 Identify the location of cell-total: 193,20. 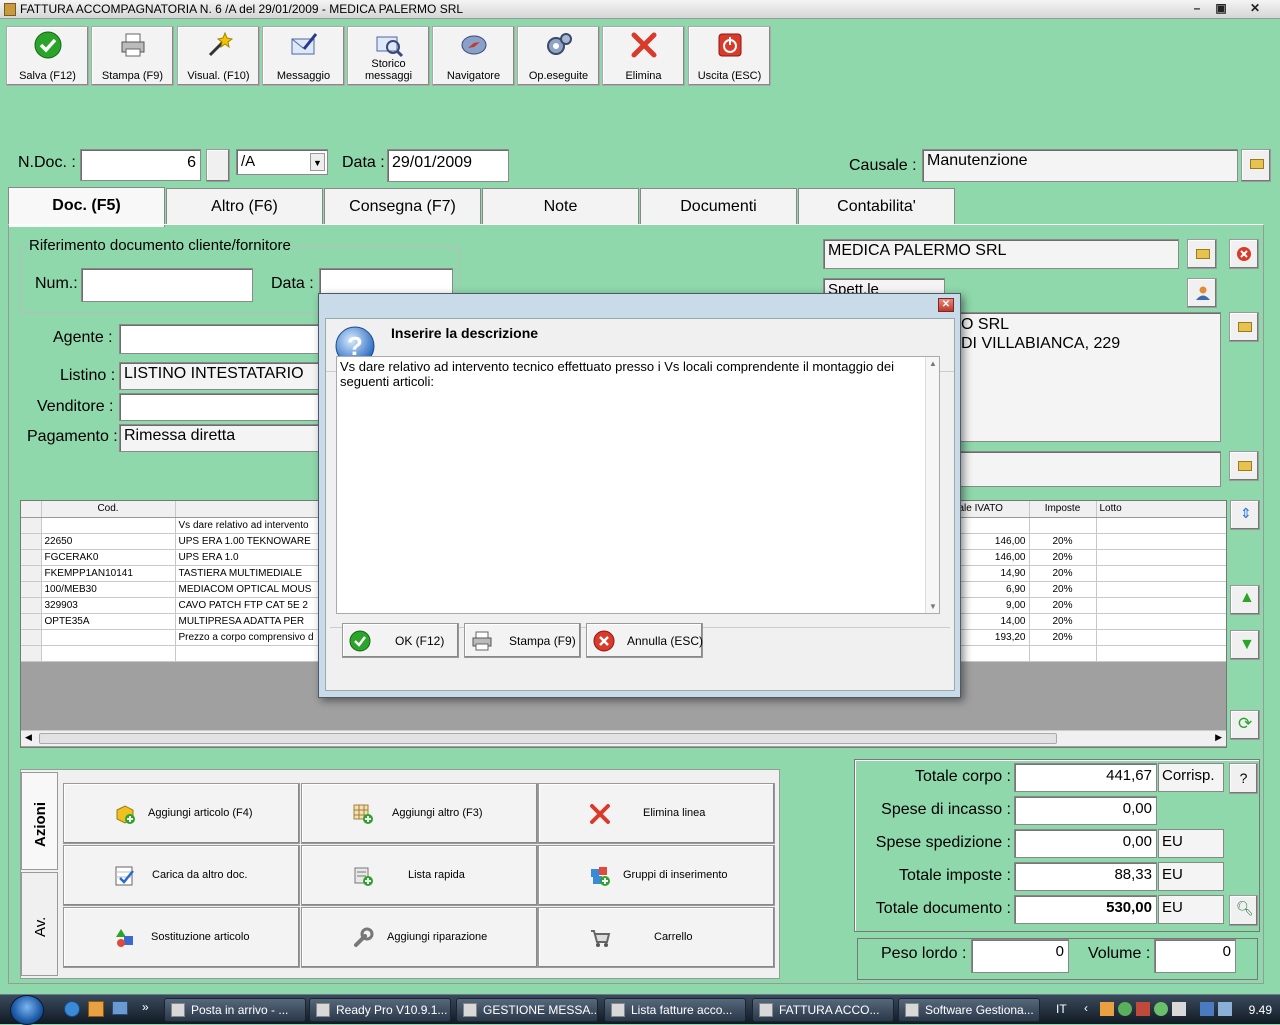
(992, 637).